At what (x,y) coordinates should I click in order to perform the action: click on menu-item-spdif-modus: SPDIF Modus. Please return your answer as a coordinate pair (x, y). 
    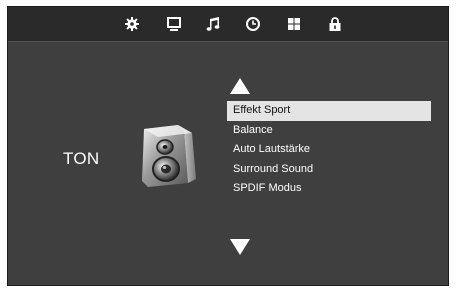
    Looking at the image, I should click on (329, 189).